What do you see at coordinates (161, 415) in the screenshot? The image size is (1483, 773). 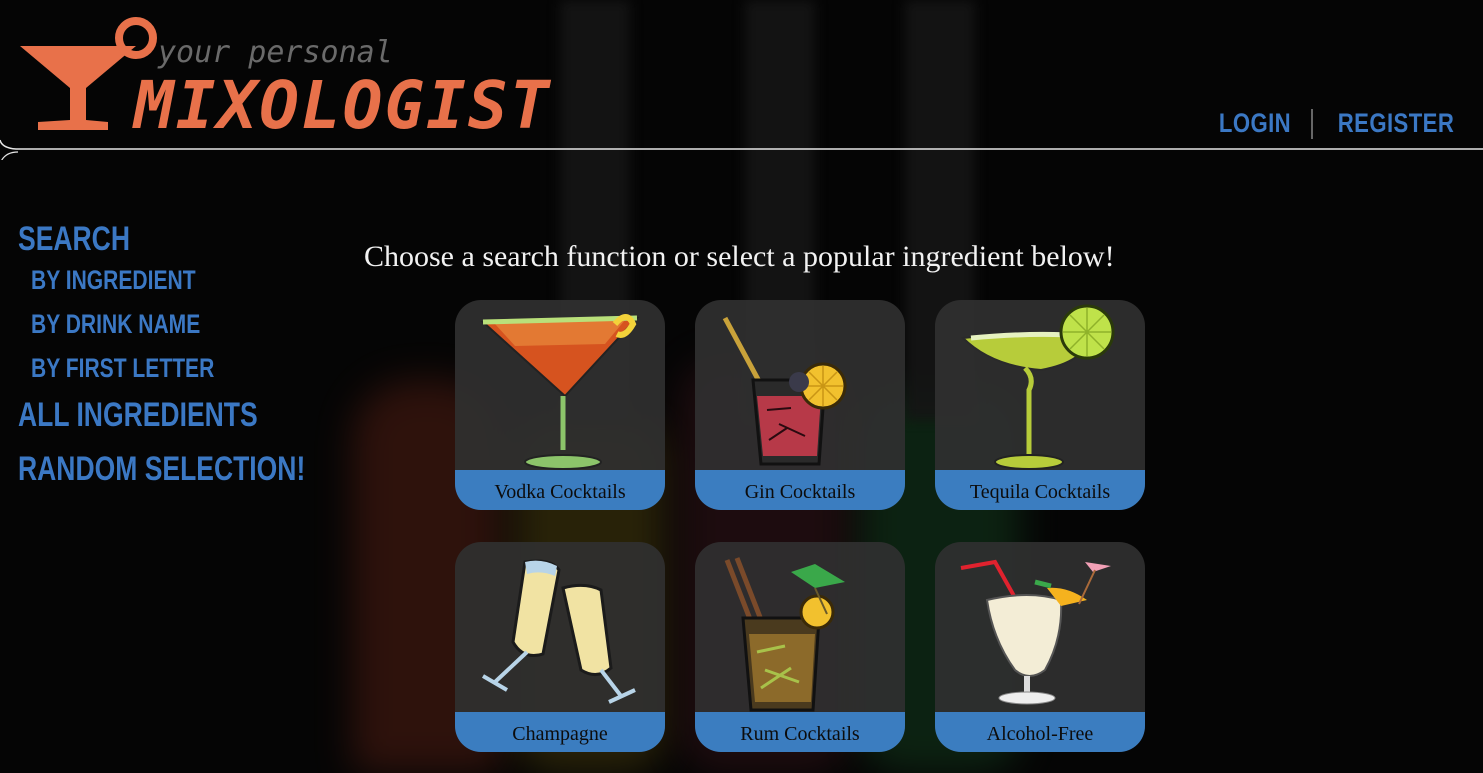 I see `sidebar-item-all-ingredients: ALL INGREDIENTS` at bounding box center [161, 415].